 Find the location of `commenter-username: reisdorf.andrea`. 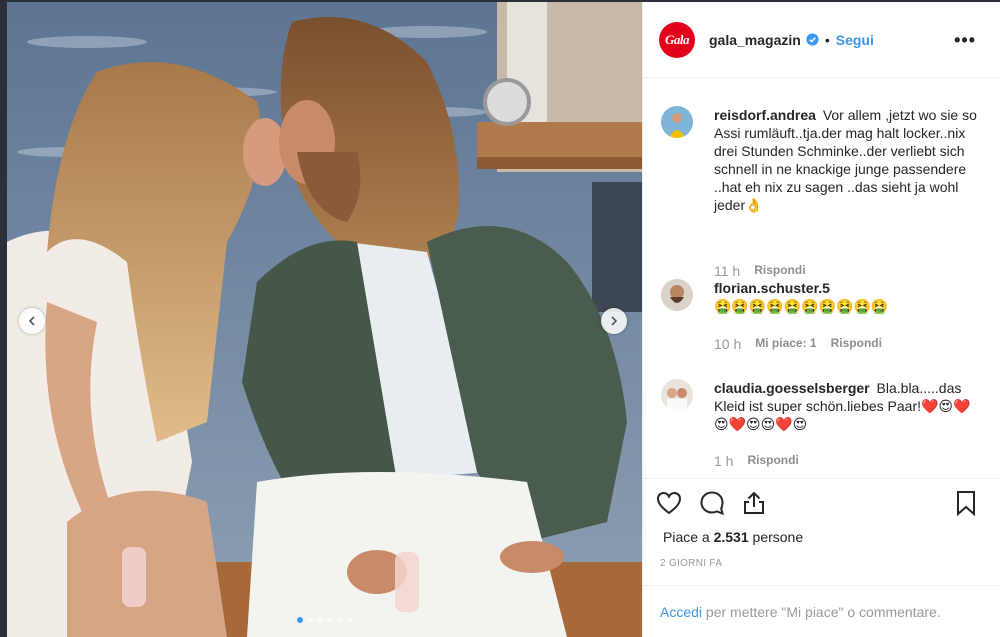

commenter-username: reisdorf.andrea is located at coordinates (765, 115).